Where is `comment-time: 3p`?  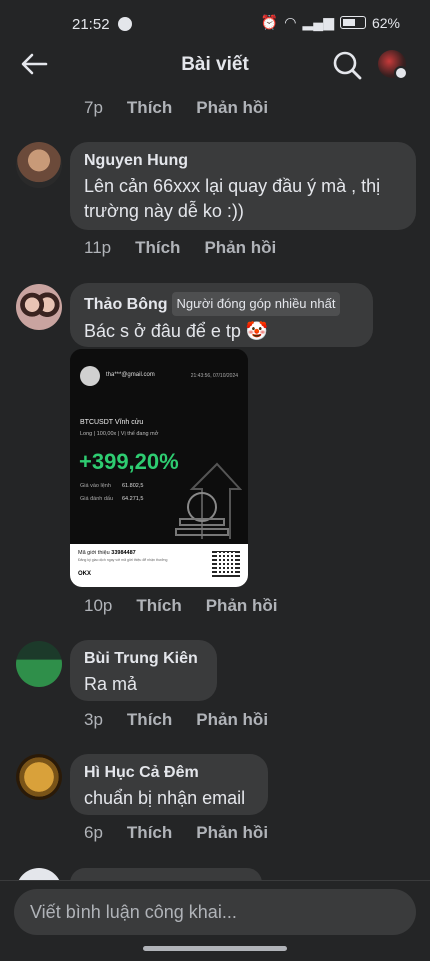 comment-time: 3p is located at coordinates (93, 719).